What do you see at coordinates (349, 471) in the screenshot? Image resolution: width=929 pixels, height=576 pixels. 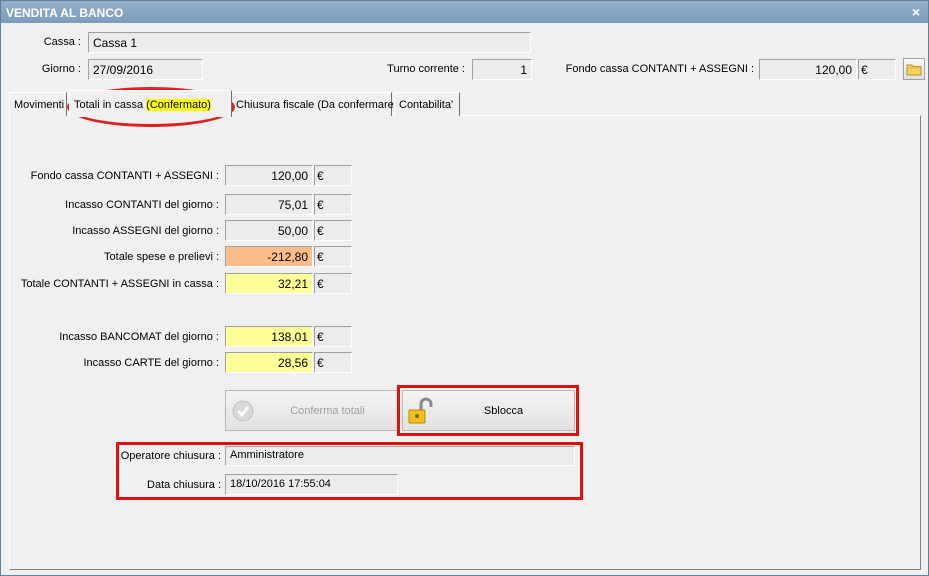 I see `annotation-rect-closure` at bounding box center [349, 471].